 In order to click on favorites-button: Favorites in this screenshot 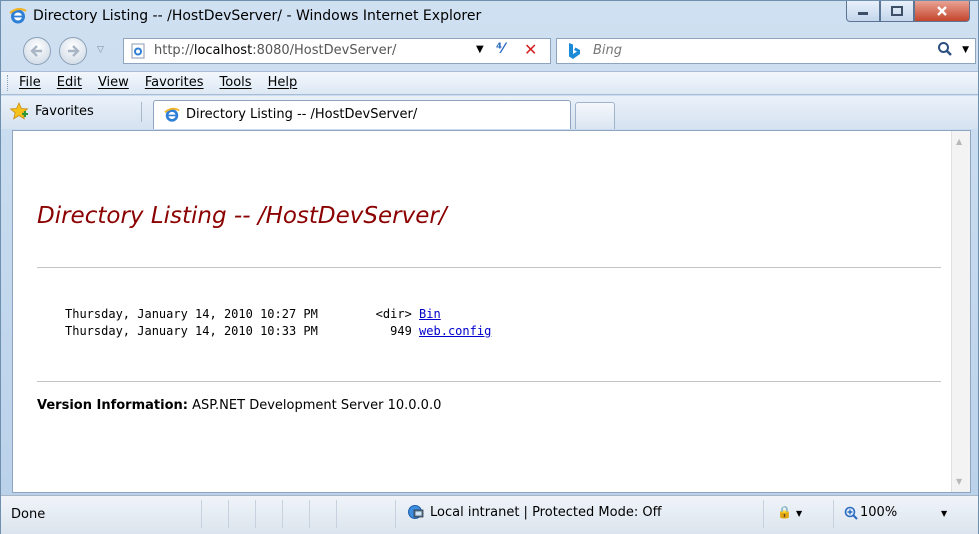, I will do `click(51, 111)`.